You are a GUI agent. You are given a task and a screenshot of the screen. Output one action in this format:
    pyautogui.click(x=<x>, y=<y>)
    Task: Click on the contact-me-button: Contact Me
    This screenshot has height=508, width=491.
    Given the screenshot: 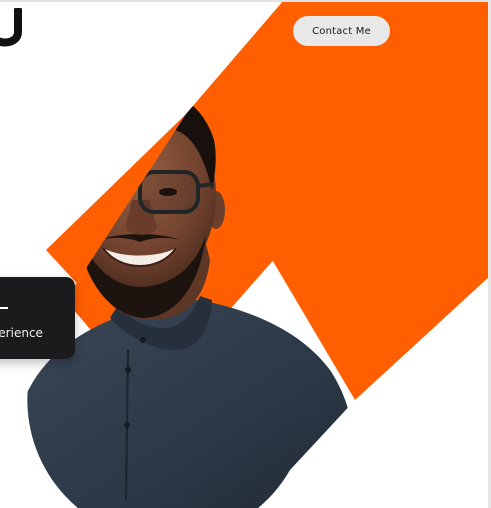 What is the action you would take?
    pyautogui.click(x=341, y=31)
    